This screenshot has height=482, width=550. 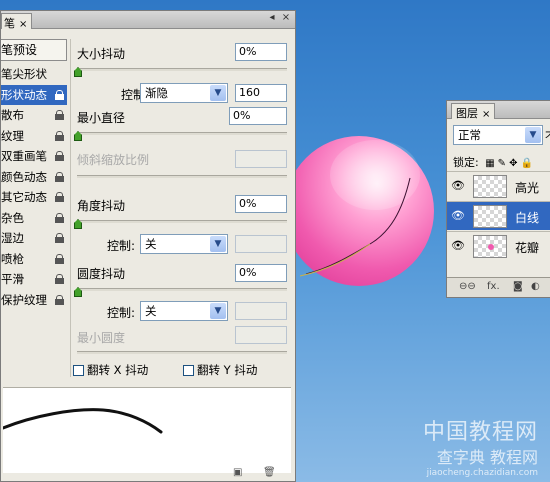 What do you see at coordinates (182, 176) in the screenshot?
I see `tilt-scale-slider` at bounding box center [182, 176].